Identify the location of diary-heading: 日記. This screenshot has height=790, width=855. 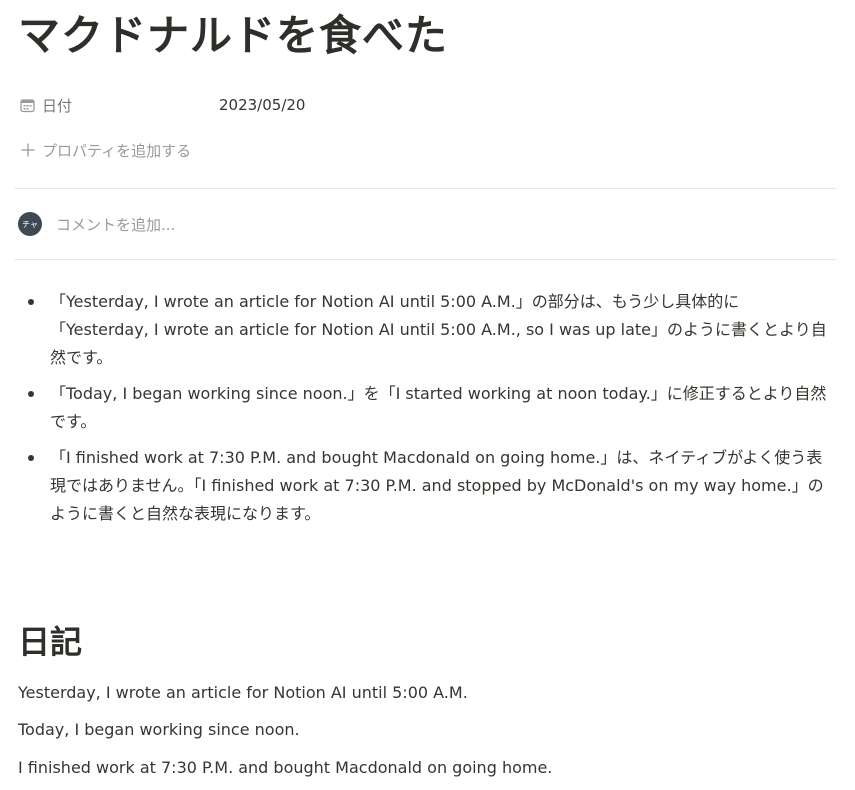
(50, 642).